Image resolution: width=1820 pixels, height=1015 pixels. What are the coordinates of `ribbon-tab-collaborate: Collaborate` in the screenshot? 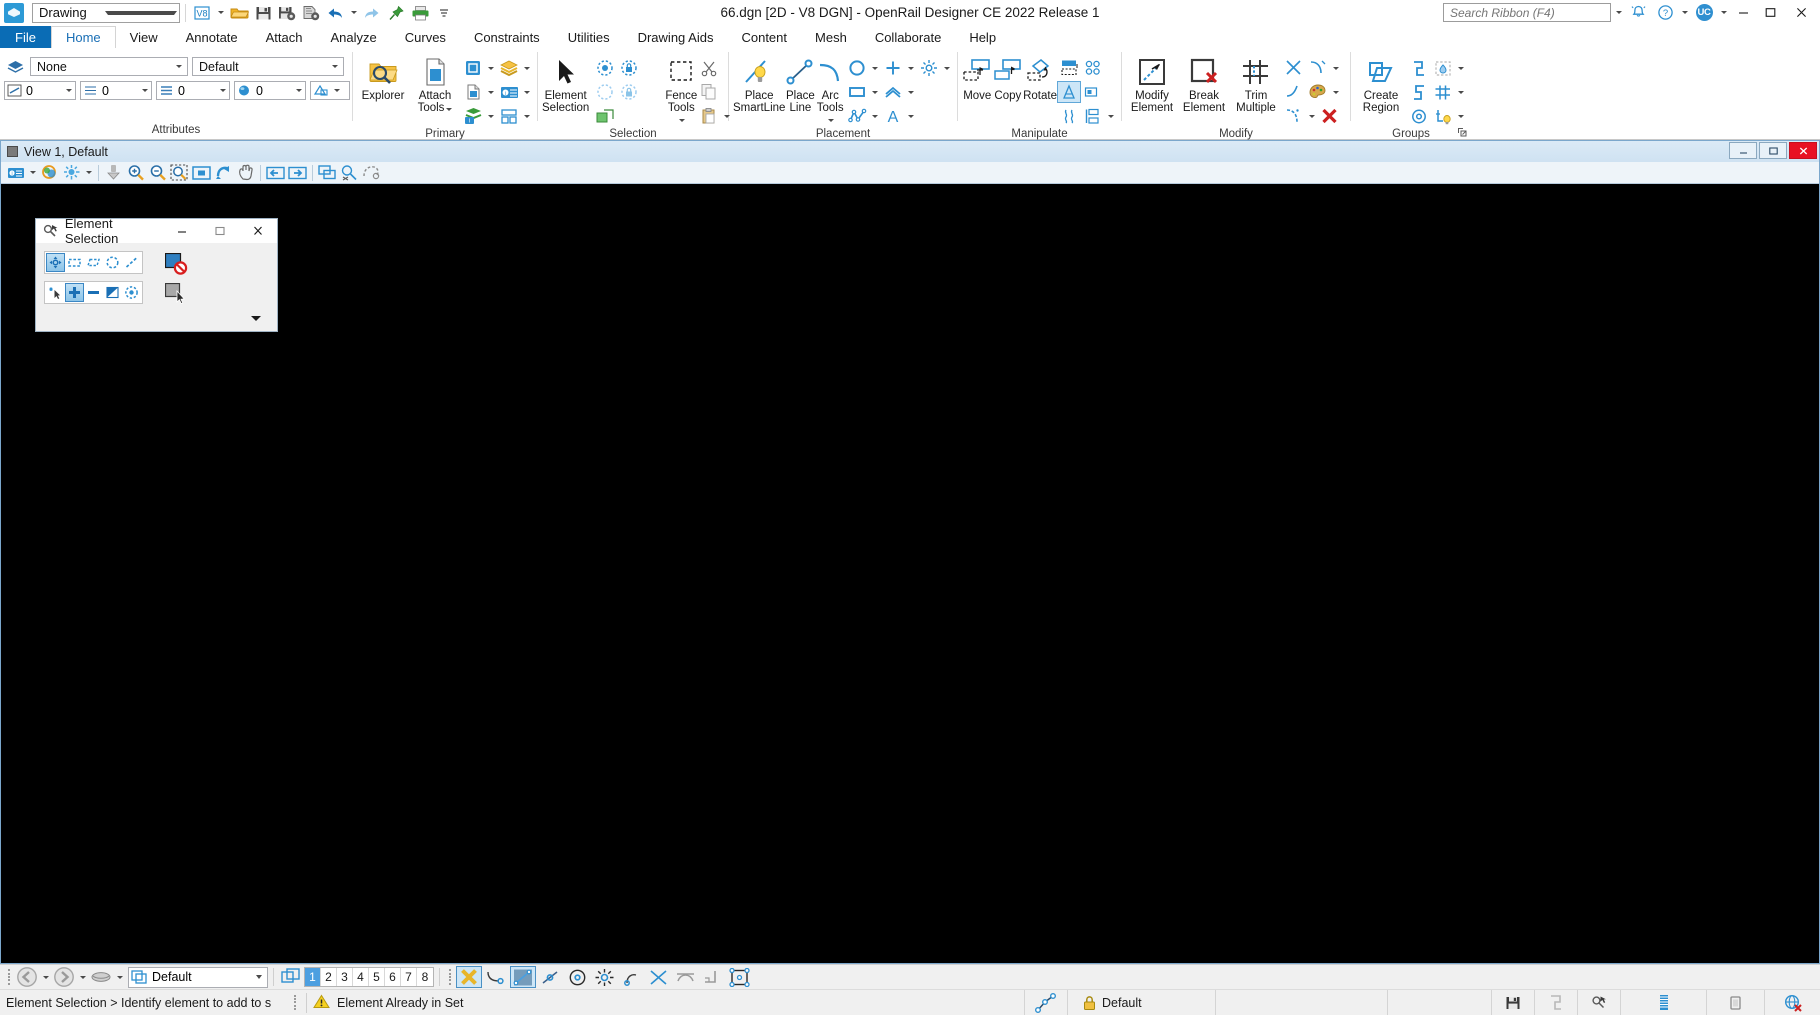 It's located at (908, 37).